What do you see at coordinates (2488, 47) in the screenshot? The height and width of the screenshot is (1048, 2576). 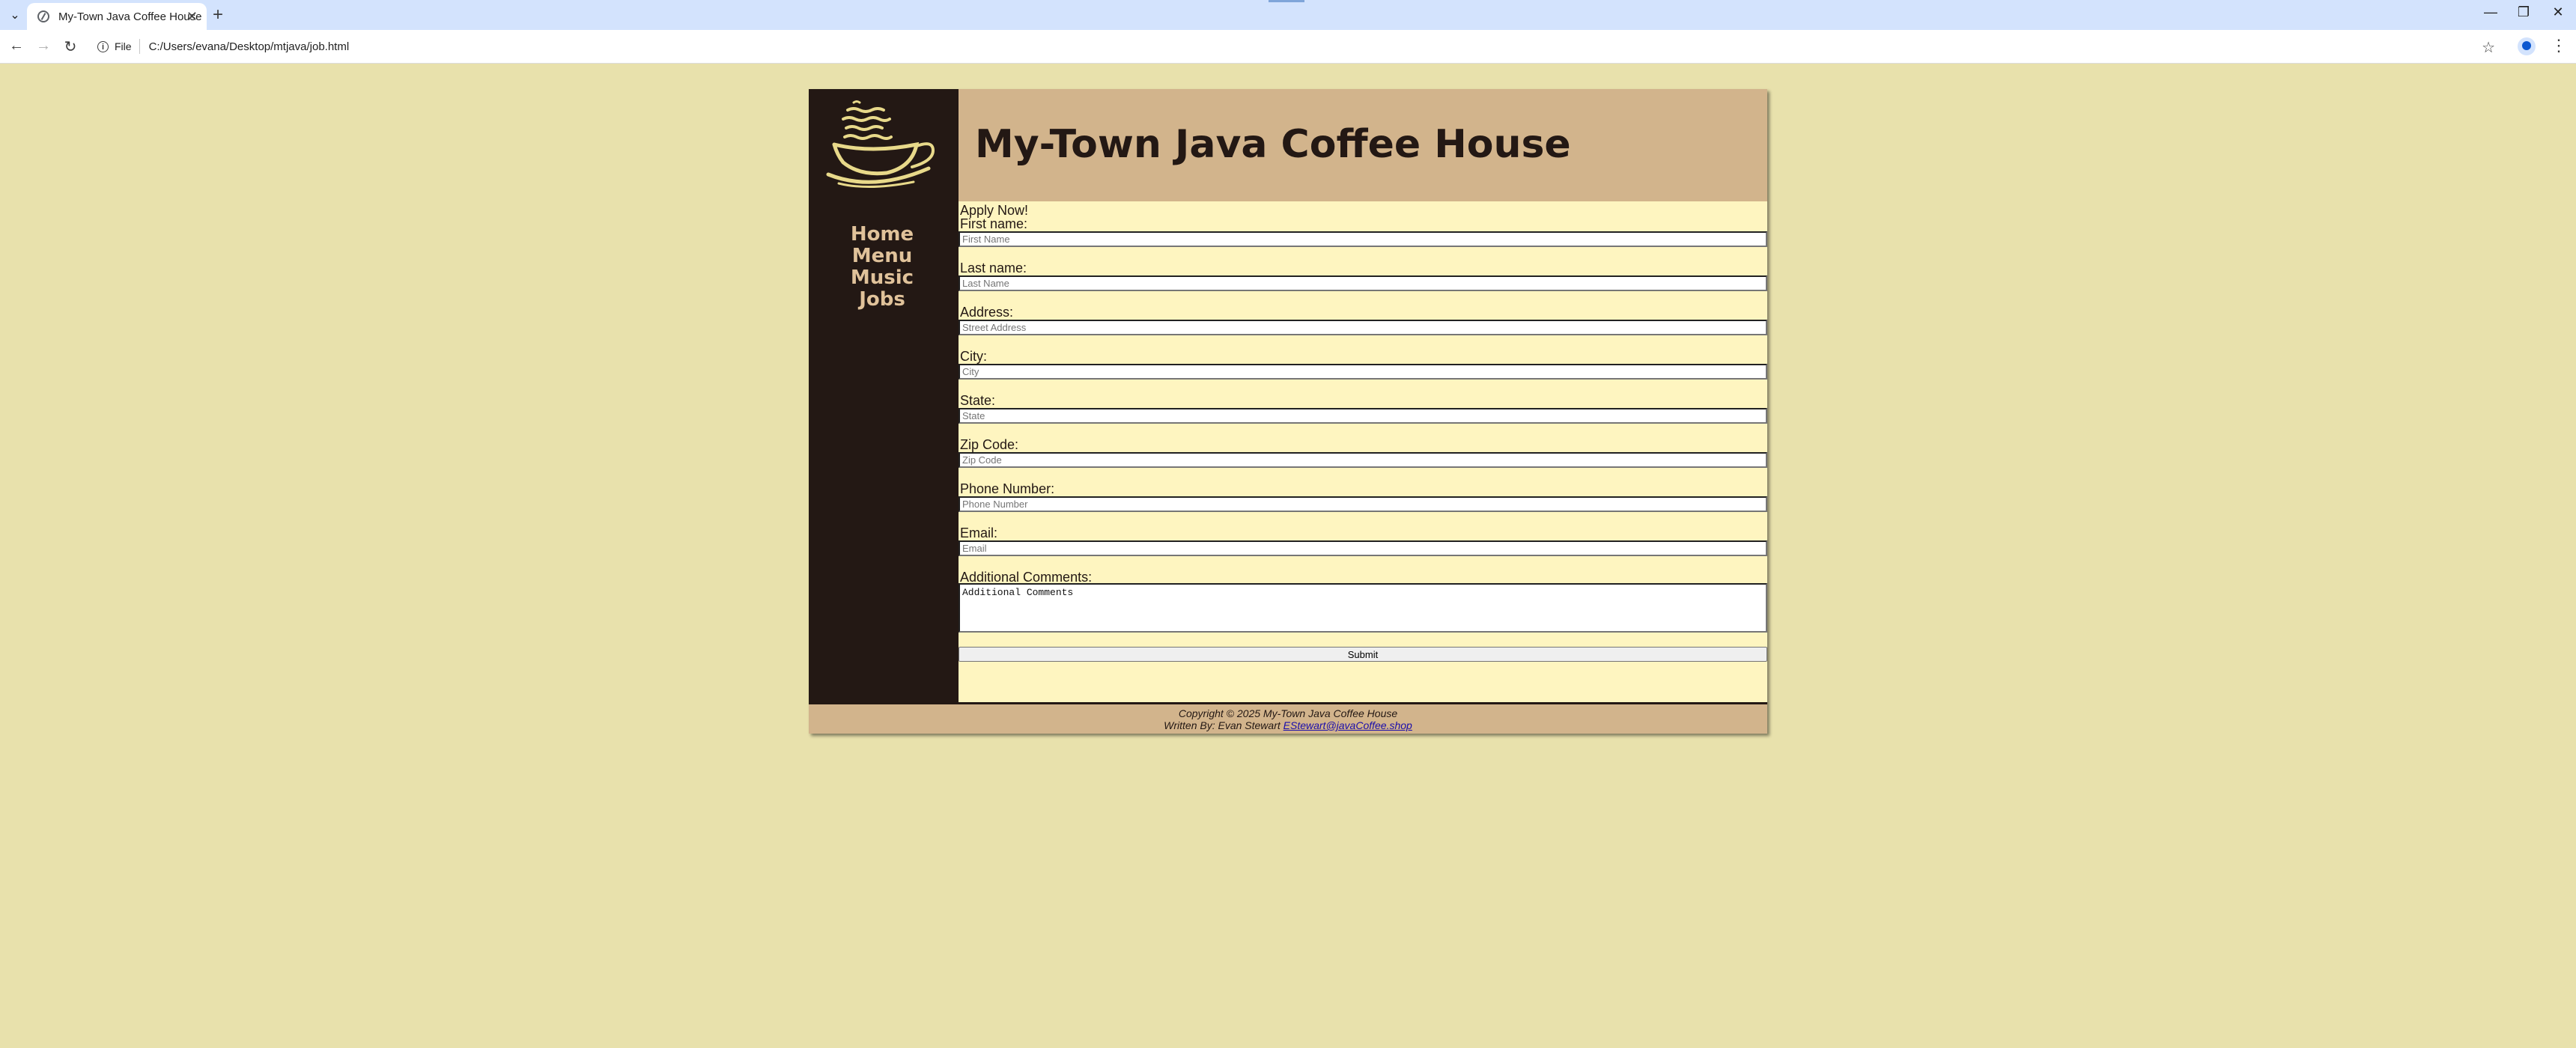 I see `bookmark-star-icon: ☆` at bounding box center [2488, 47].